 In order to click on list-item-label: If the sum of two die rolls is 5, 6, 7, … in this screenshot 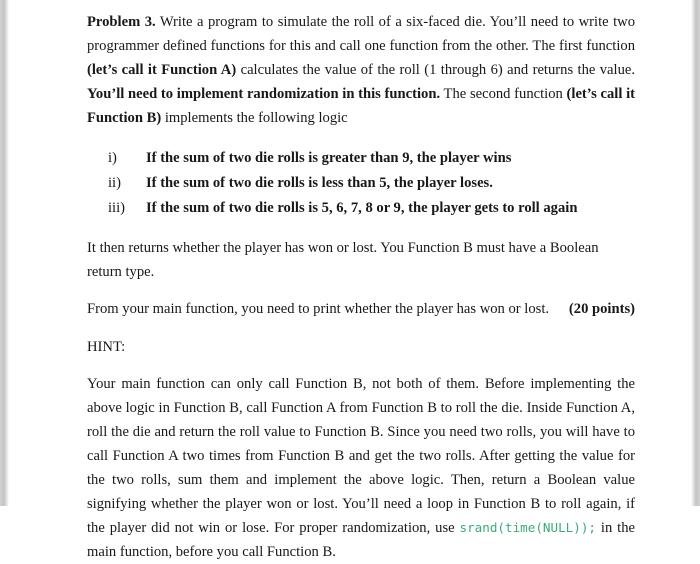, I will do `click(362, 207)`.